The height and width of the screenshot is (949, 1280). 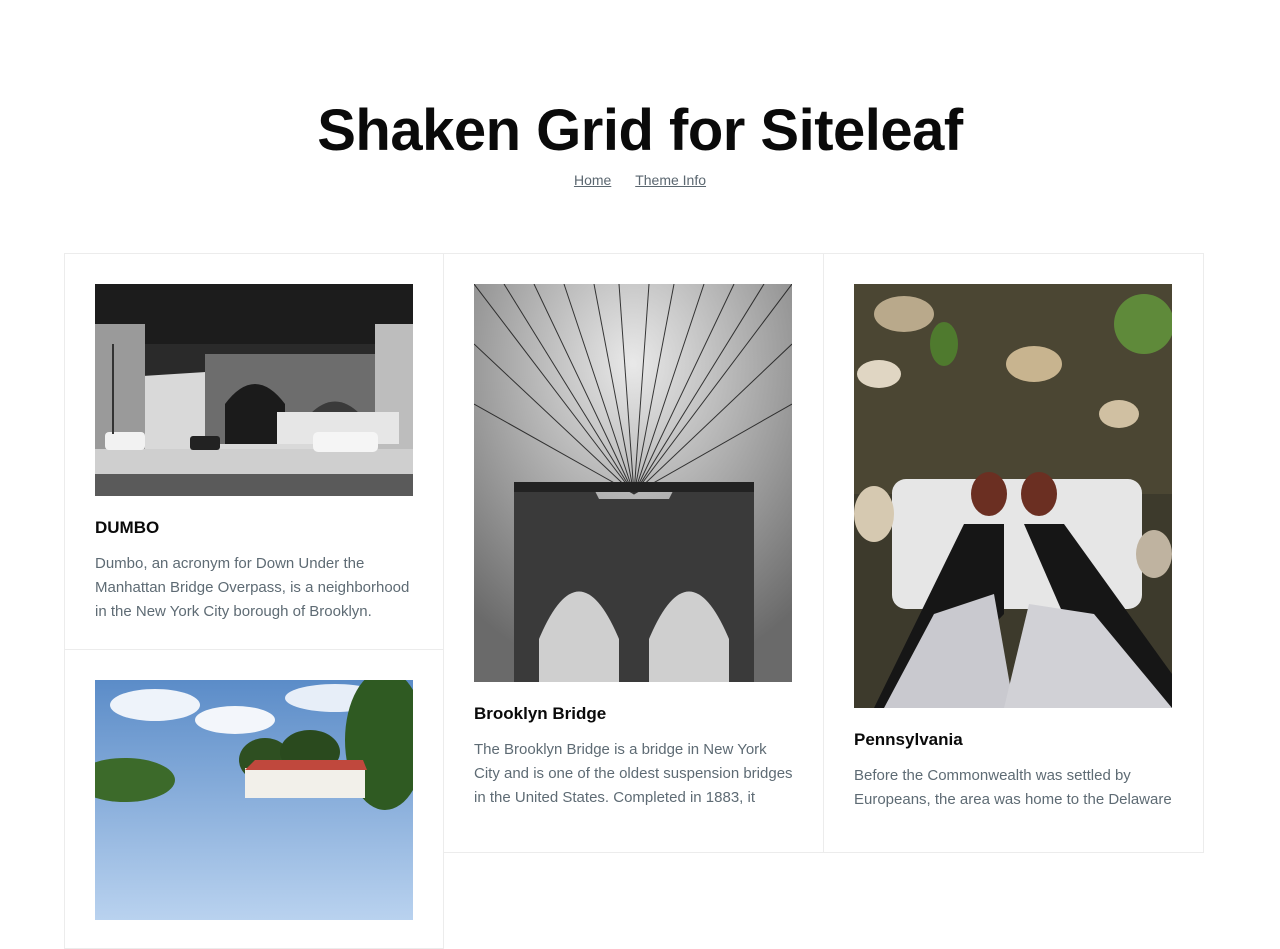 What do you see at coordinates (633, 714) in the screenshot?
I see `post-title: Brooklyn Bridge` at bounding box center [633, 714].